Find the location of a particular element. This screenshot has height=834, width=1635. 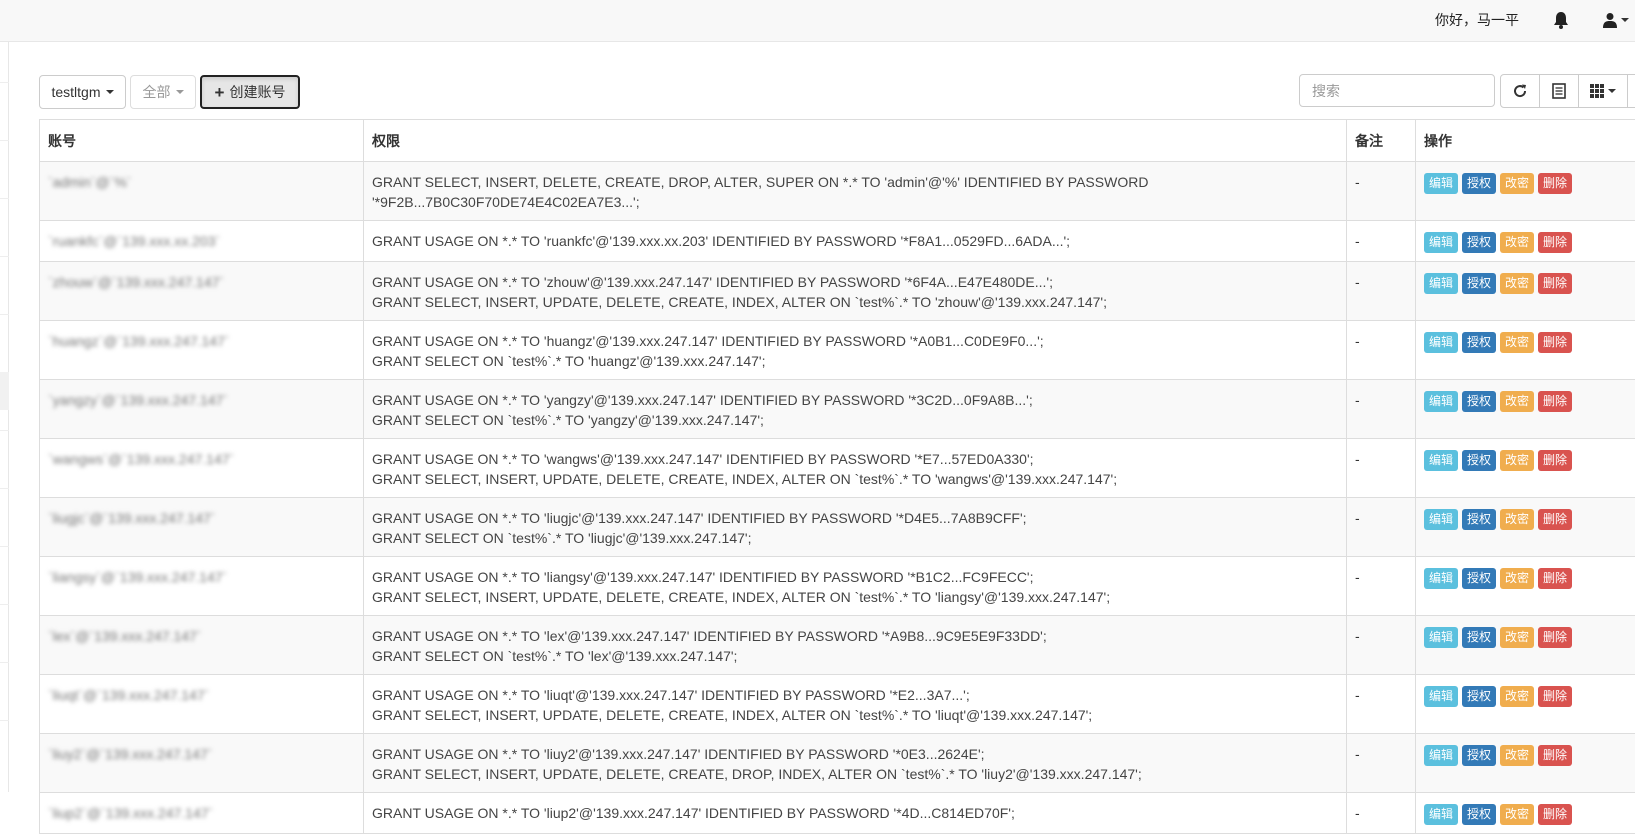

instance-dropdown: testltgm is located at coordinates (82, 92).